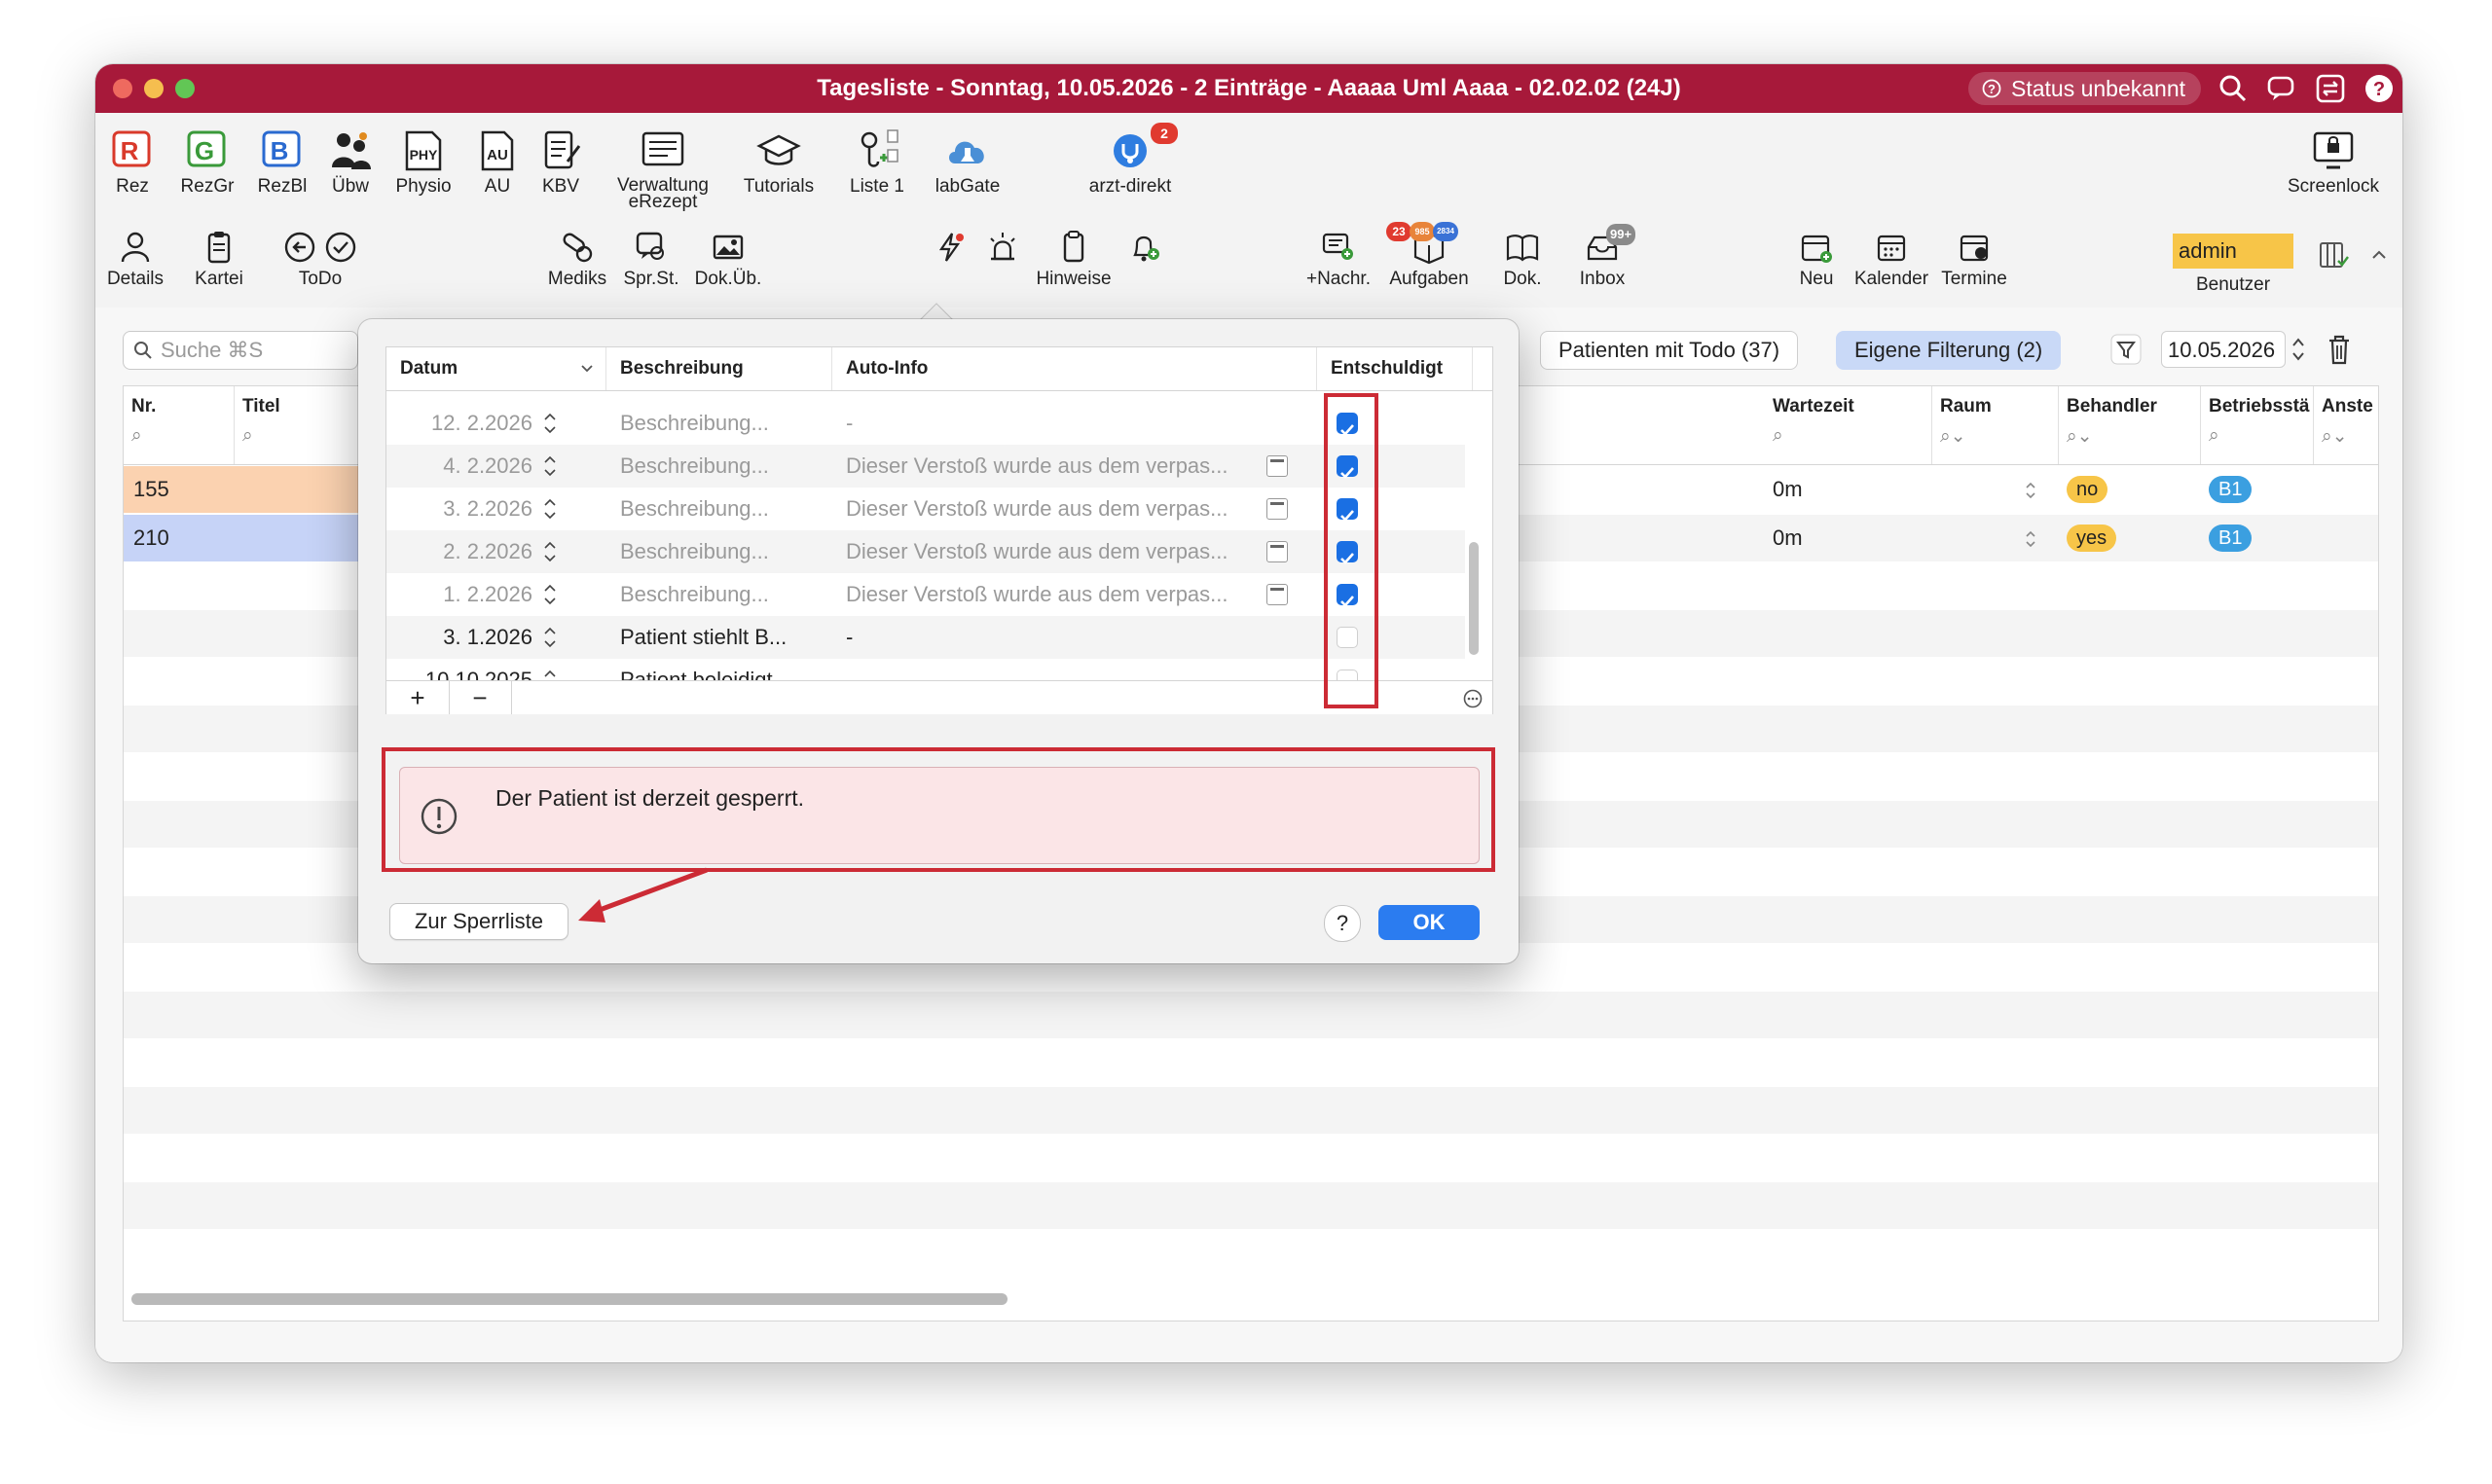 This screenshot has height=1484, width=2492. I want to click on violation-row: 12. 2.2026 Beschreibung... -, so click(925, 424).